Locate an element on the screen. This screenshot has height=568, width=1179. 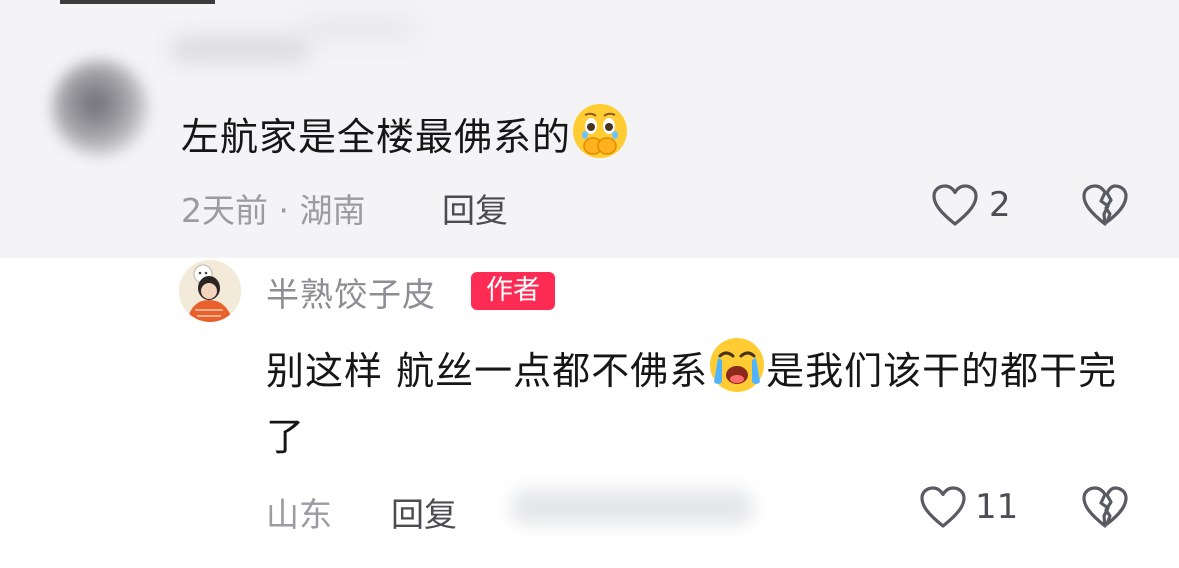
username-blurred is located at coordinates (240, 49).